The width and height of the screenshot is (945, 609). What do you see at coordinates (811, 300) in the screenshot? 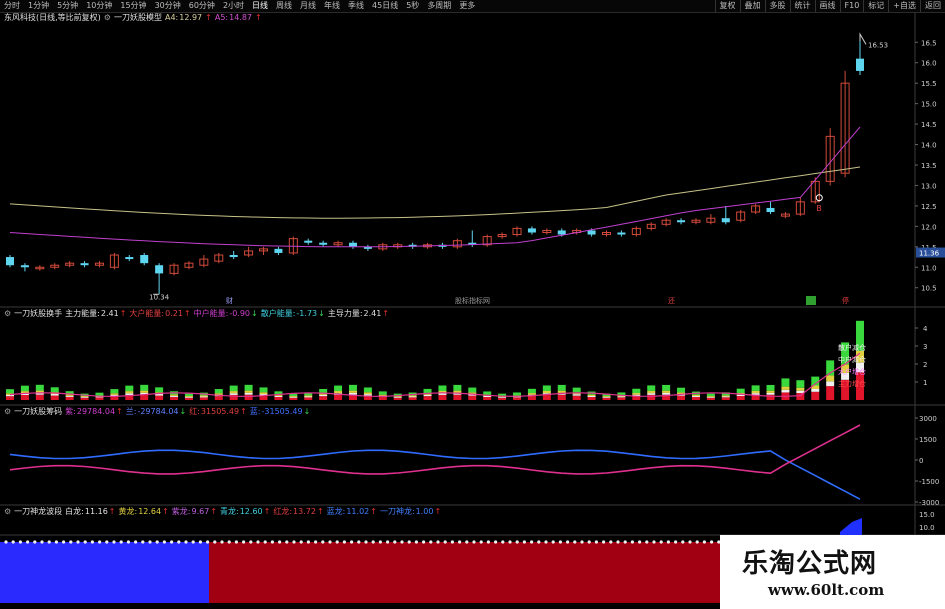
I see `mark-badge` at bounding box center [811, 300].